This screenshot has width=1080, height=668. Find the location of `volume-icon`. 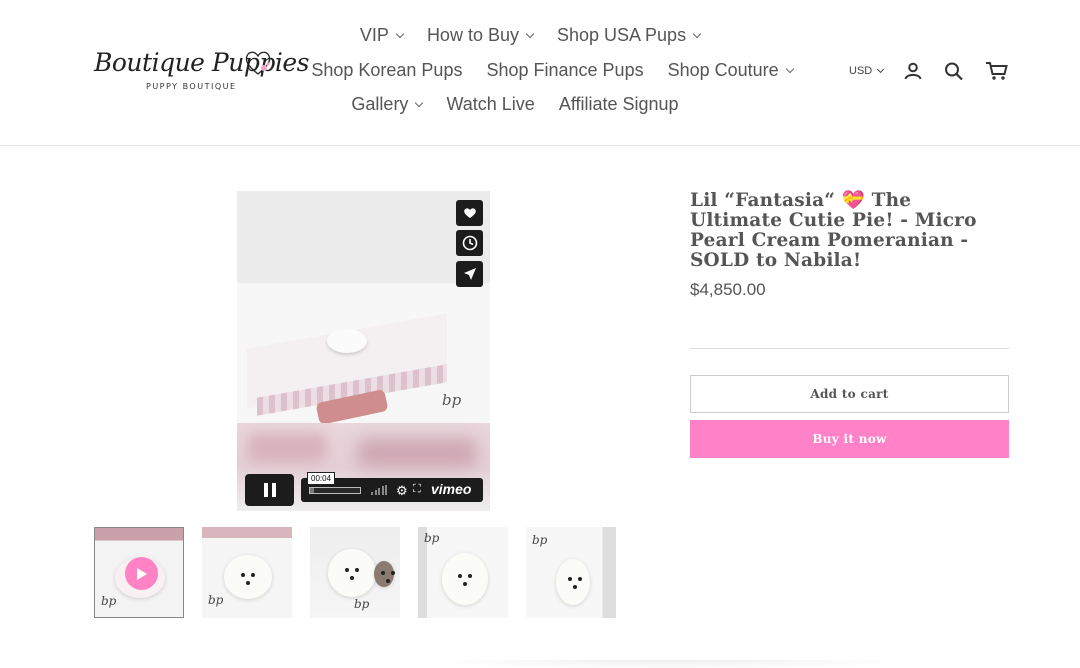

volume-icon is located at coordinates (380, 490).